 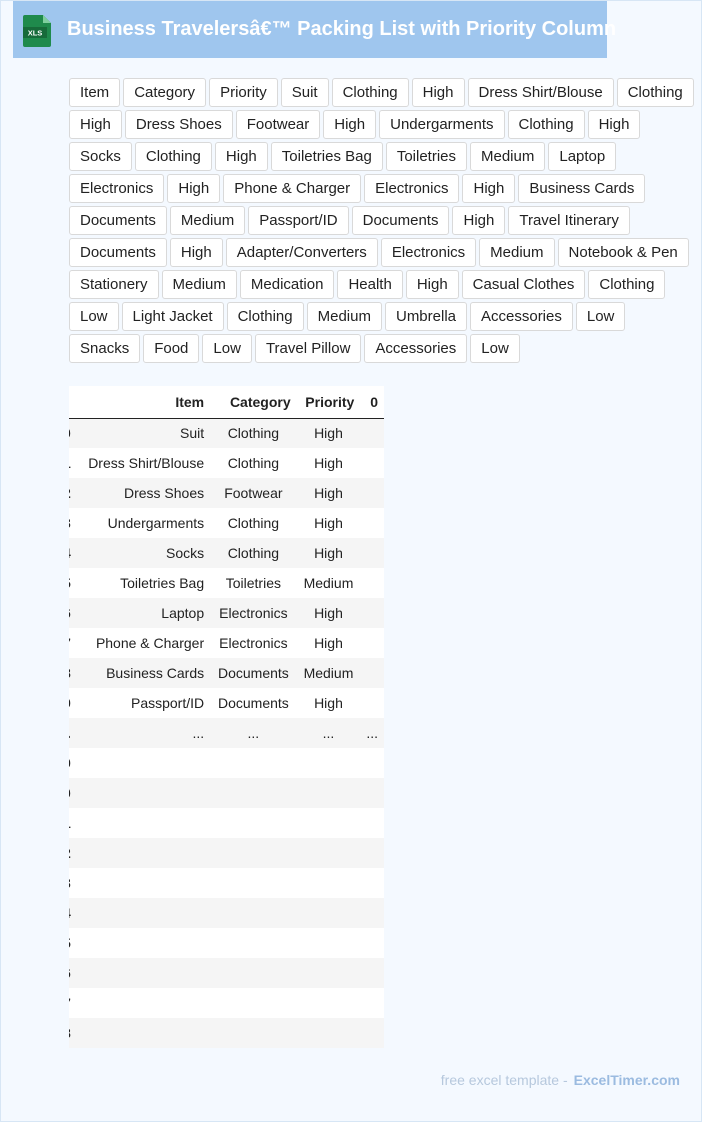 I want to click on table-row: 2 Dress ShoesFootwearHigh, so click(x=226, y=493).